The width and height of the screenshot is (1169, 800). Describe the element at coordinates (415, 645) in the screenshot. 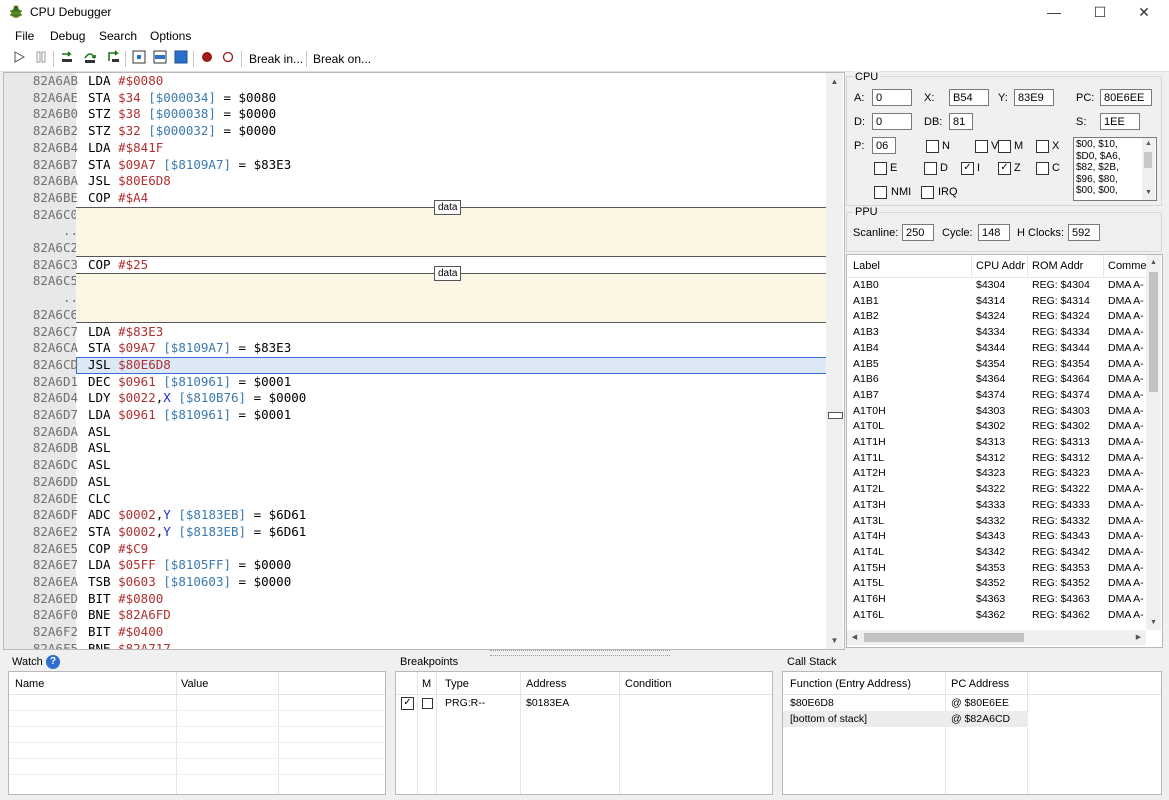

I see `disasm-line: 82A6F5 BNE $82A717` at that location.